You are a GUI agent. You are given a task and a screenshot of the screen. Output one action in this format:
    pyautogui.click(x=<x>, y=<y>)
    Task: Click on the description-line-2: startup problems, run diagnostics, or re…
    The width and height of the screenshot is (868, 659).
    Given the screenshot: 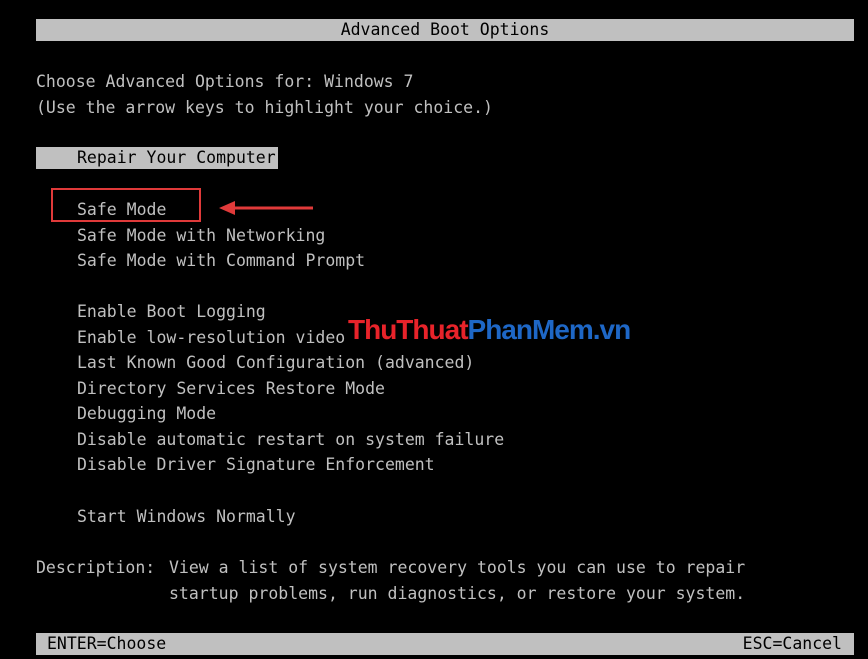 What is the action you would take?
    pyautogui.click(x=457, y=593)
    